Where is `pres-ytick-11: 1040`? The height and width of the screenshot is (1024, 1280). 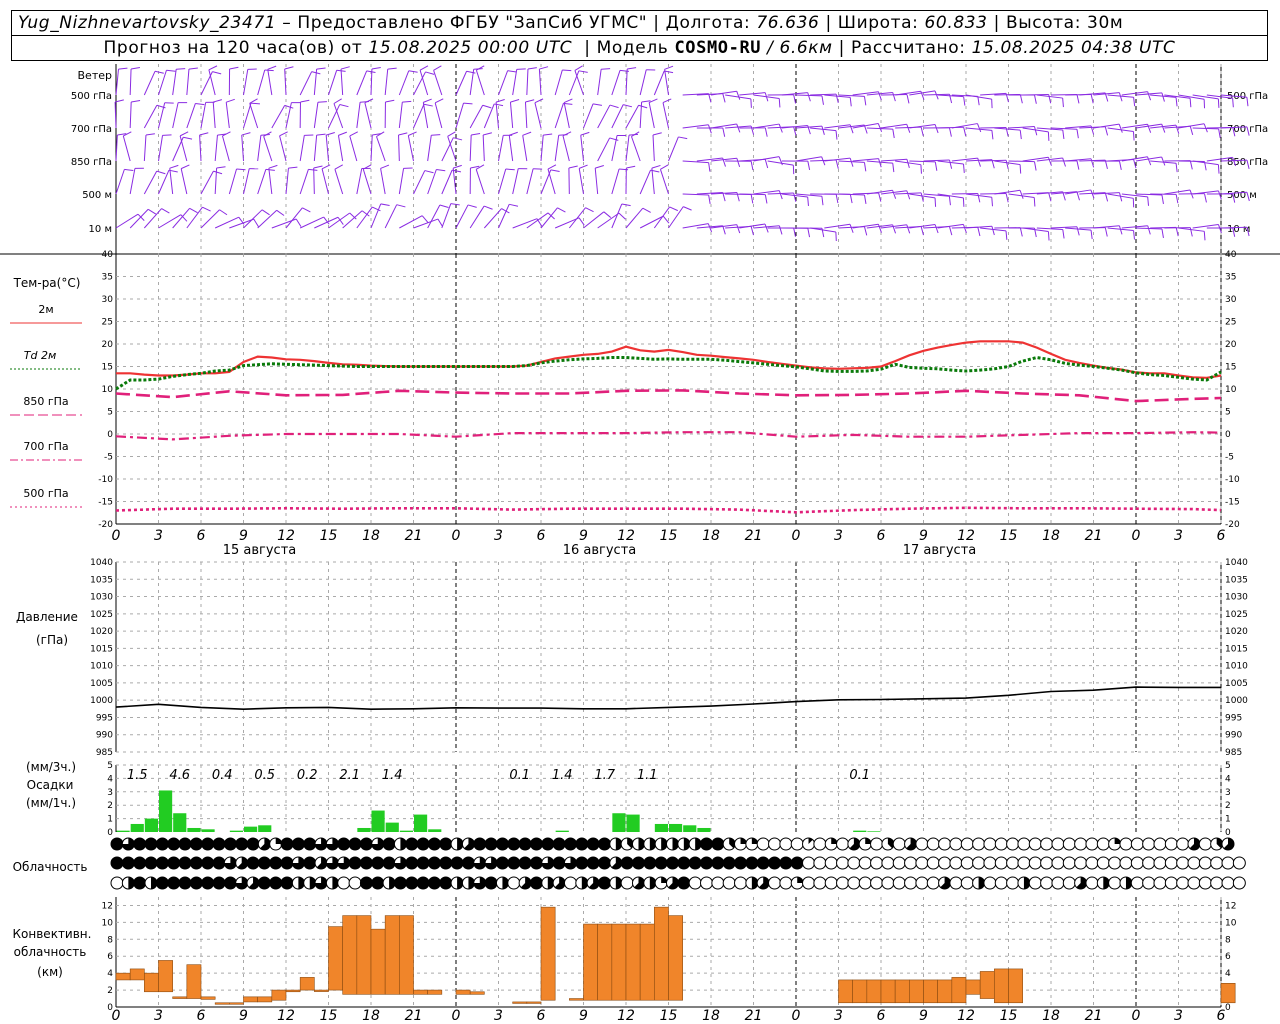 pres-ytick-11: 1040 is located at coordinates (101, 563).